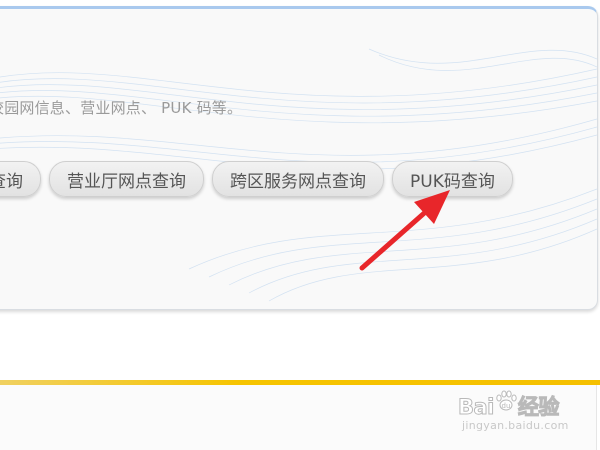  I want to click on svg-text: du, so click(506, 406).